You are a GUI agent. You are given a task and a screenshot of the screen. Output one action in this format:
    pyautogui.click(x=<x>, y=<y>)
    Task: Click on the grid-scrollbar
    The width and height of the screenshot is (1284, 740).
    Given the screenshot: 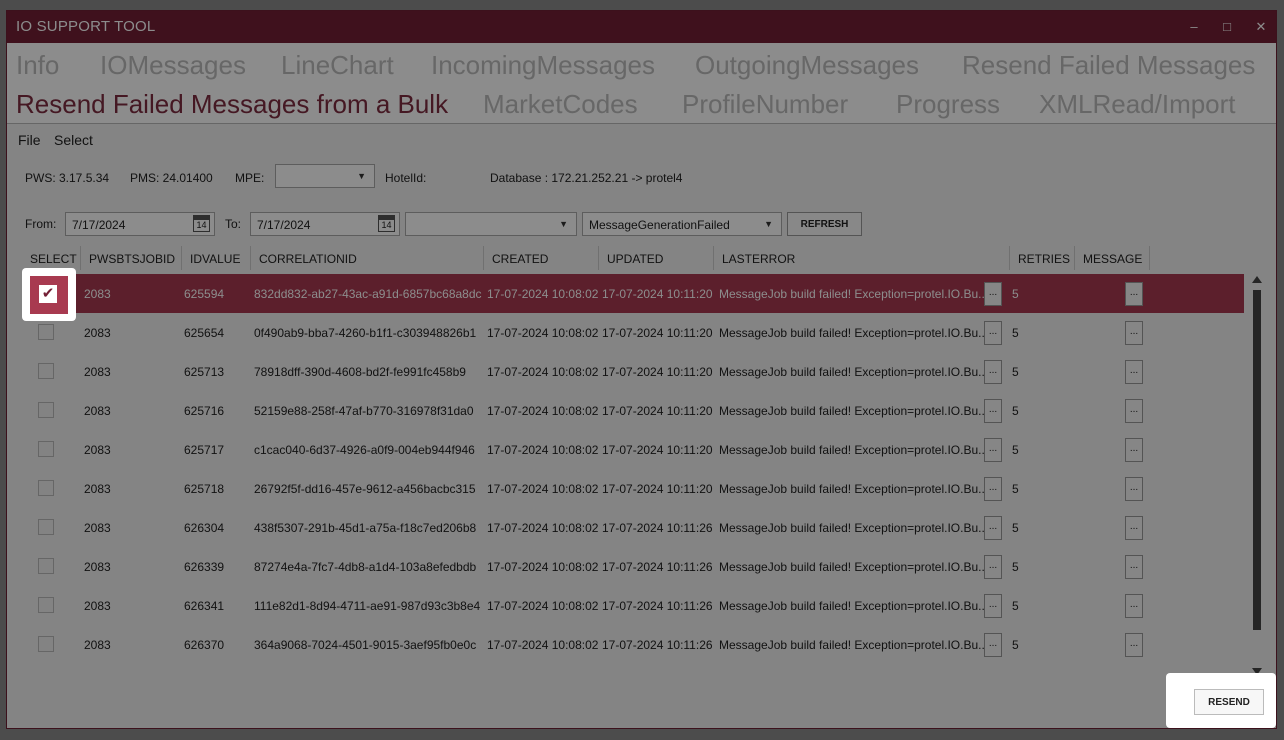 What is the action you would take?
    pyautogui.click(x=1257, y=476)
    